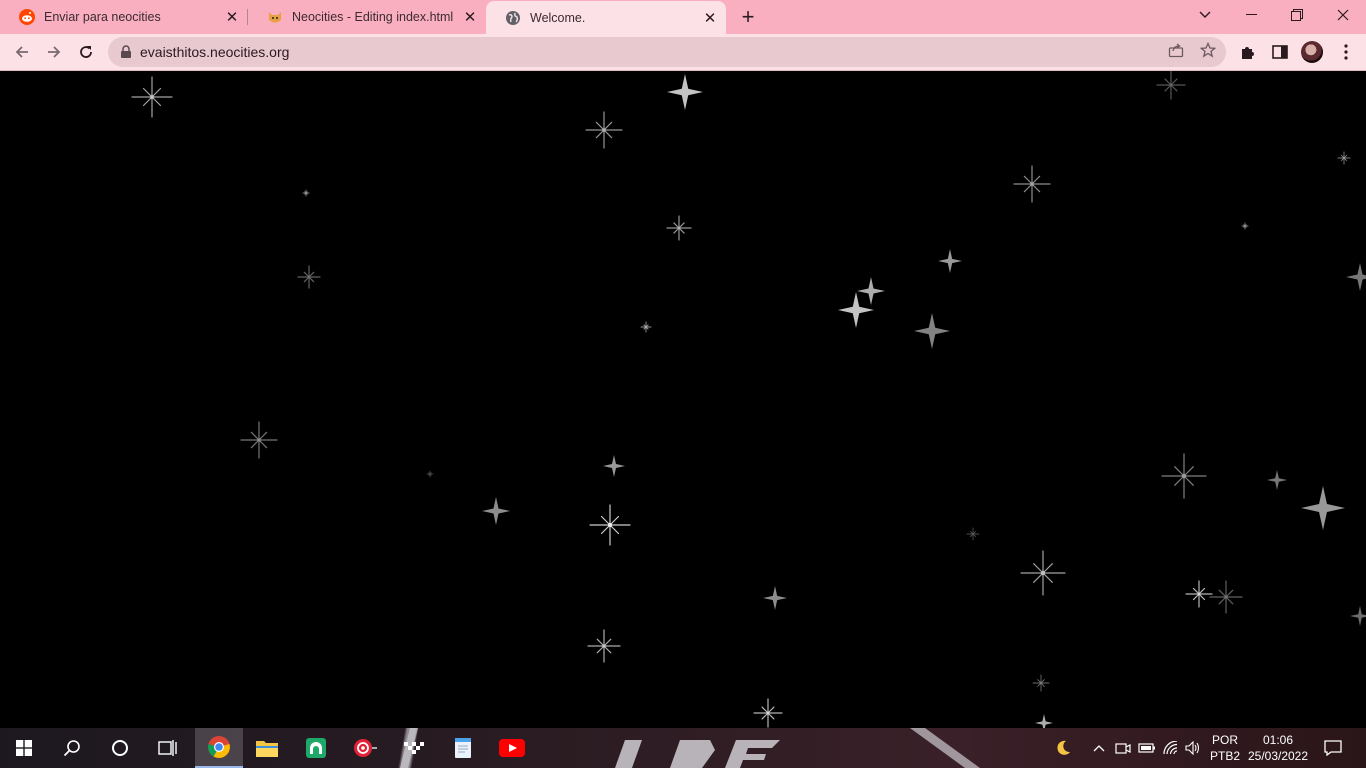 The width and height of the screenshot is (1366, 768). I want to click on reload-button, so click(86, 52).